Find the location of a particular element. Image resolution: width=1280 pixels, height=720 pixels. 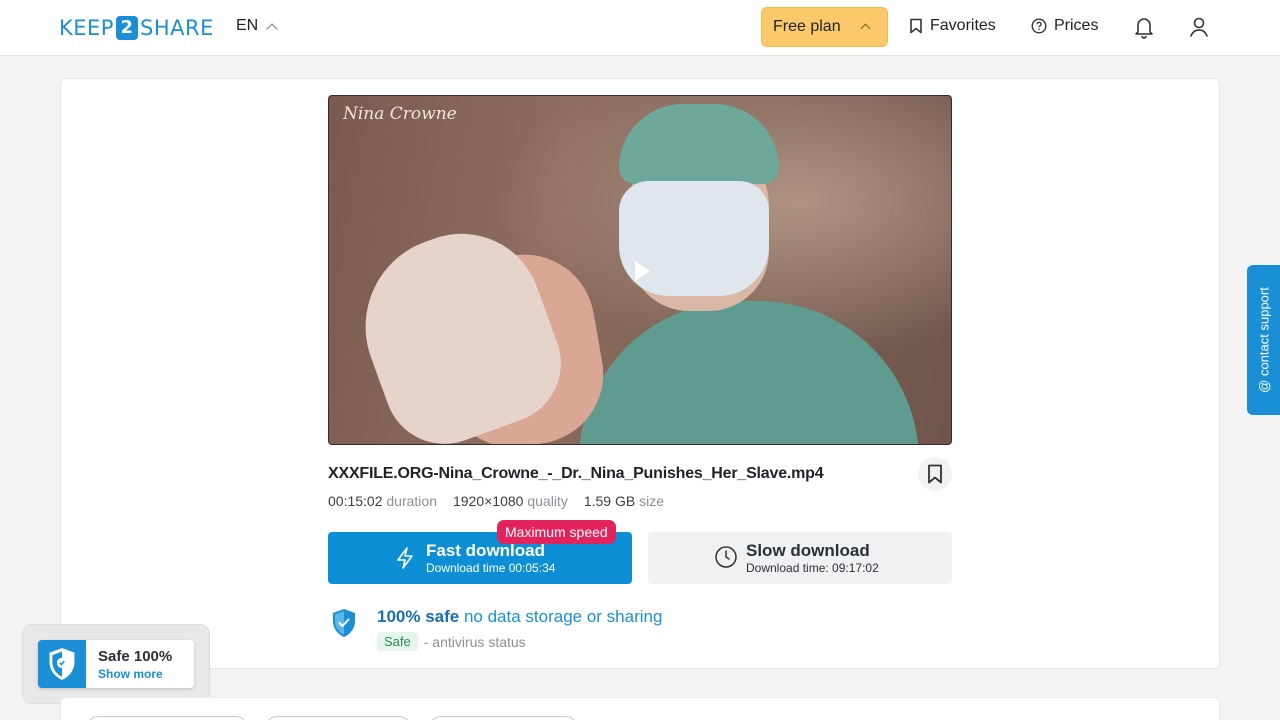

fast-download-time: Download time 00:05:34 is located at coordinates (491, 568).